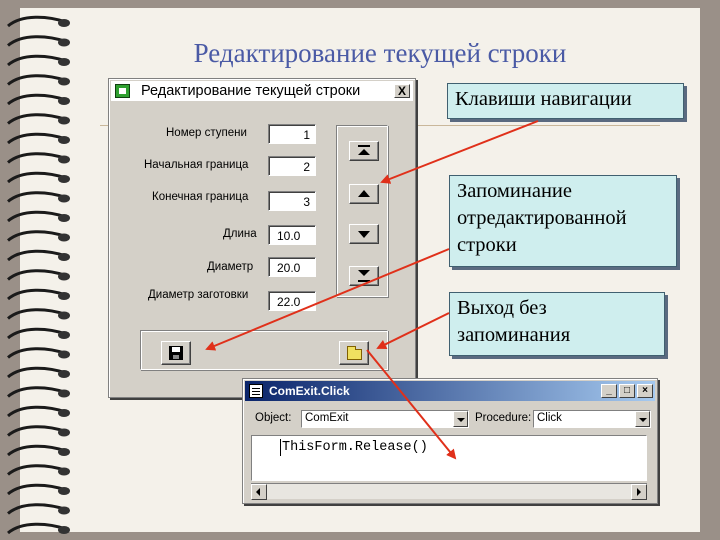  I want to click on code-line: ThisForm.Release(), so click(355, 447).